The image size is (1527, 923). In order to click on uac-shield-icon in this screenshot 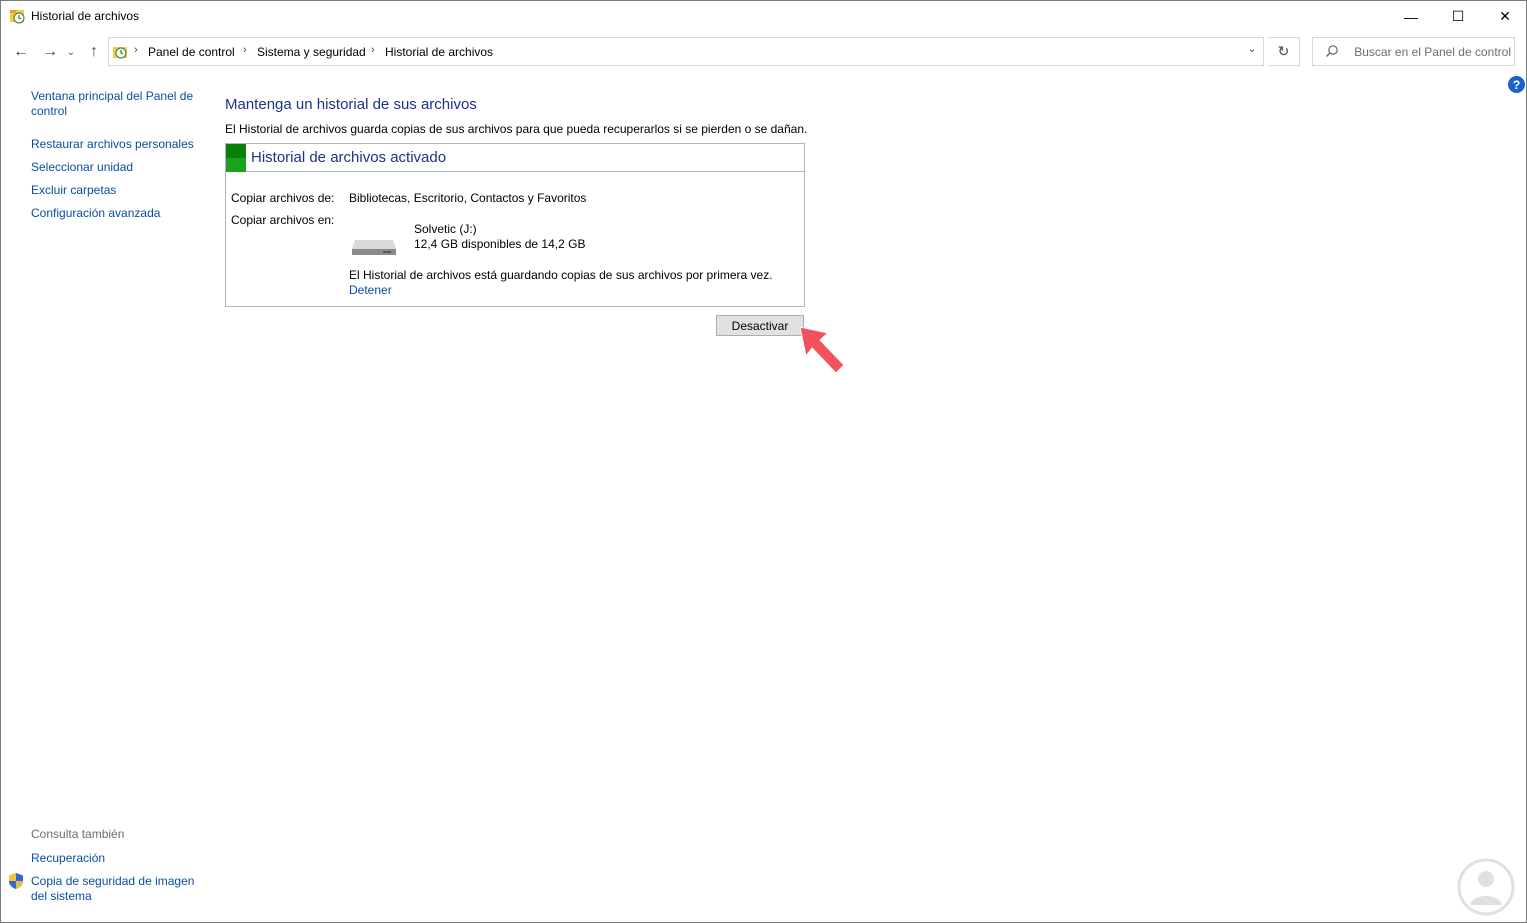, I will do `click(16, 881)`.